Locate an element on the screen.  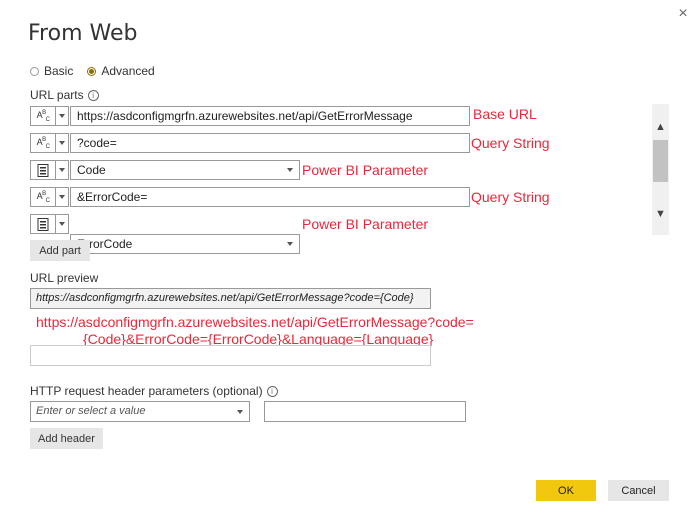
parameter-select-errorcode: ErrorCode is located at coordinates (185, 244).